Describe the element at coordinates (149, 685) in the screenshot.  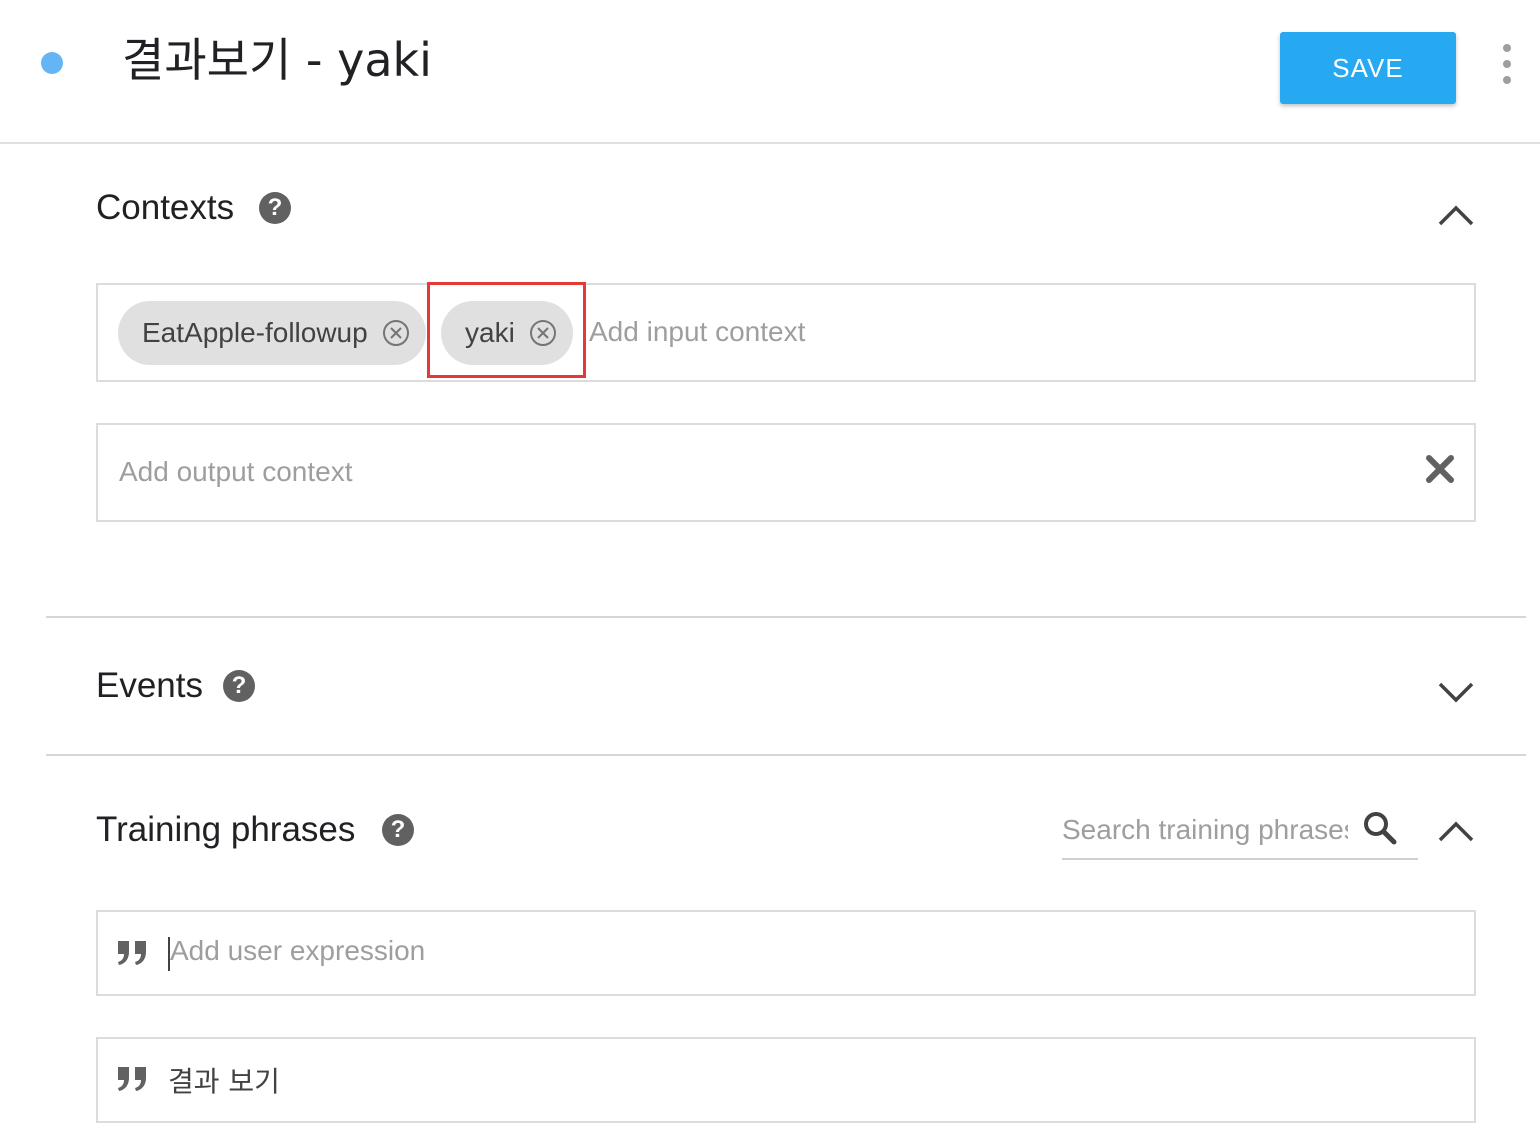
I see `events-title: Events` at that location.